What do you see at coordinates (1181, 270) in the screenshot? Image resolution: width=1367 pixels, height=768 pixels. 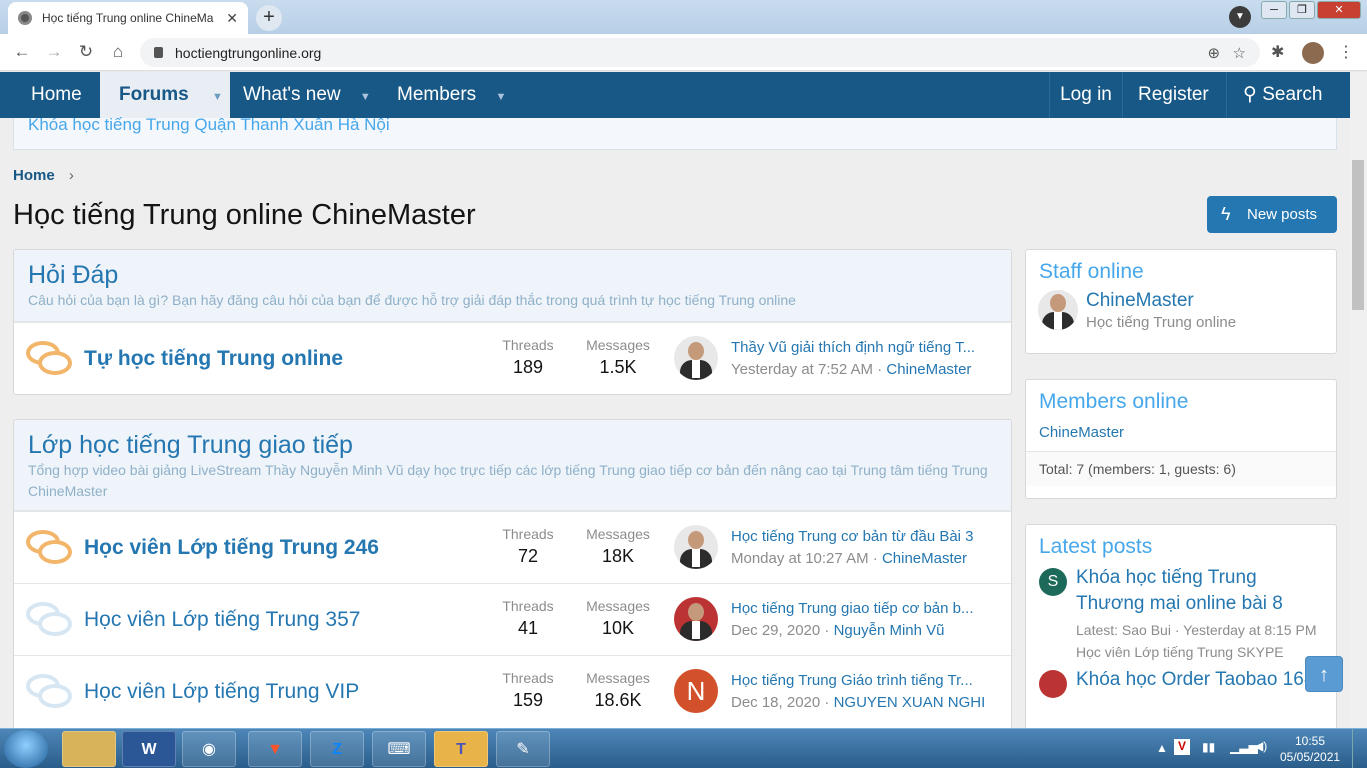 I see `widget-title: Staff online` at bounding box center [1181, 270].